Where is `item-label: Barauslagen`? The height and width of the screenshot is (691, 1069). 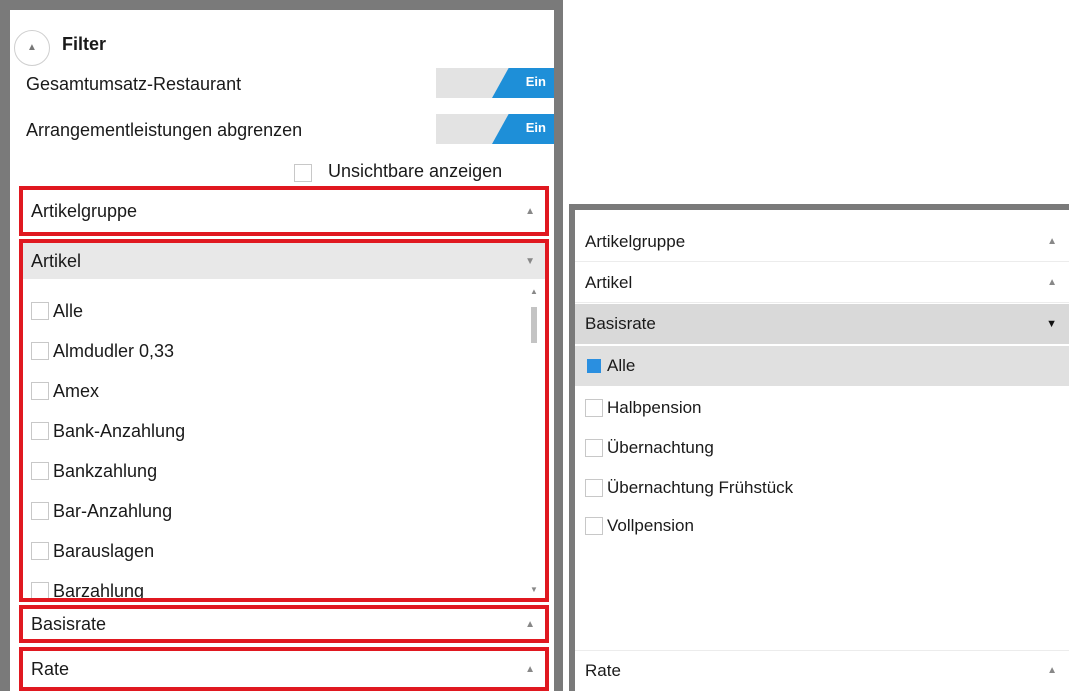 item-label: Barauslagen is located at coordinates (104, 550).